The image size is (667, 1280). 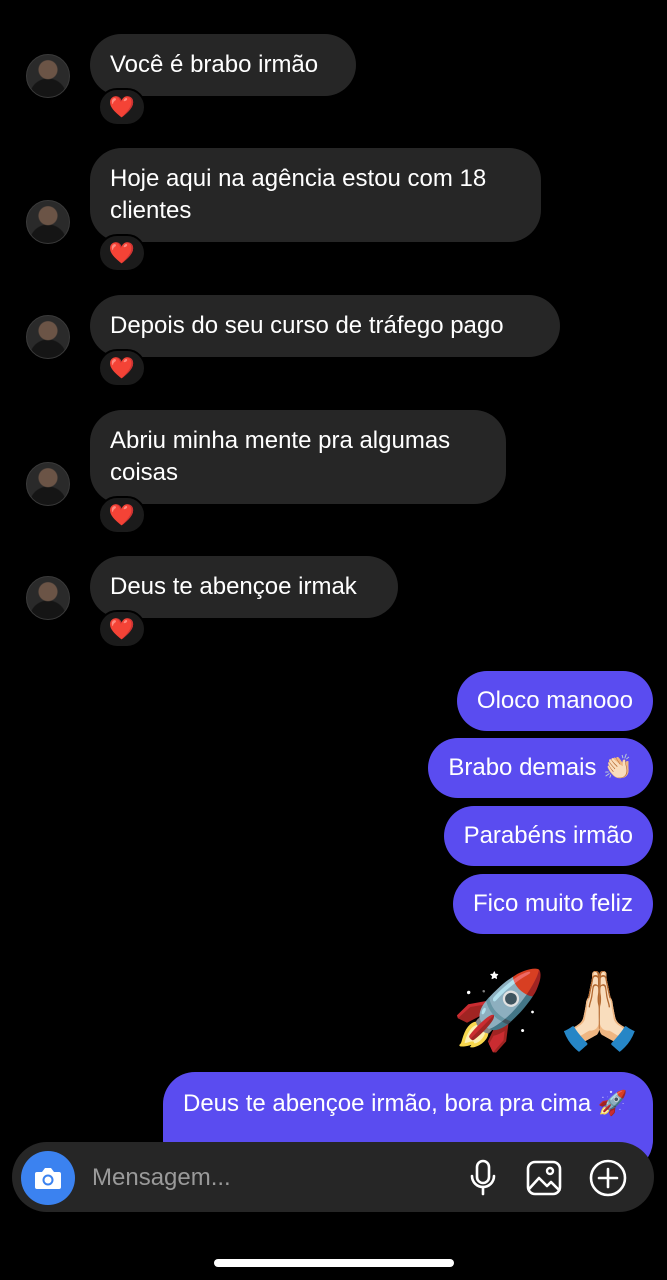 I want to click on outgoing-message: Fico muito feliz, so click(x=552, y=904).